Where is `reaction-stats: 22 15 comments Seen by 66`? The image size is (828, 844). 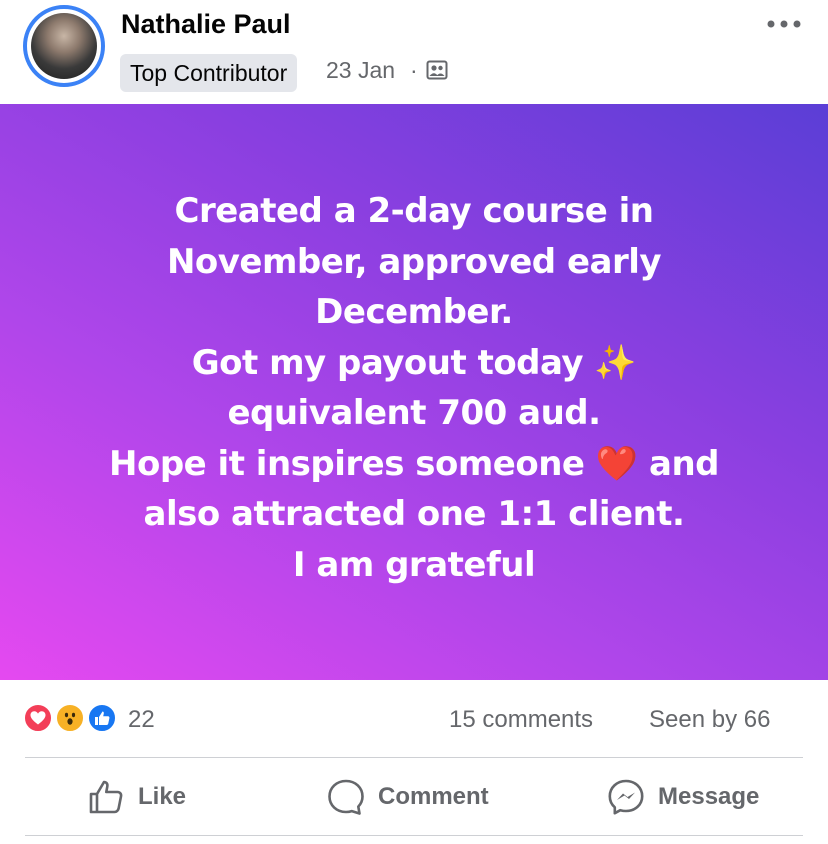 reaction-stats: 22 15 comments Seen by 66 is located at coordinates (414, 722).